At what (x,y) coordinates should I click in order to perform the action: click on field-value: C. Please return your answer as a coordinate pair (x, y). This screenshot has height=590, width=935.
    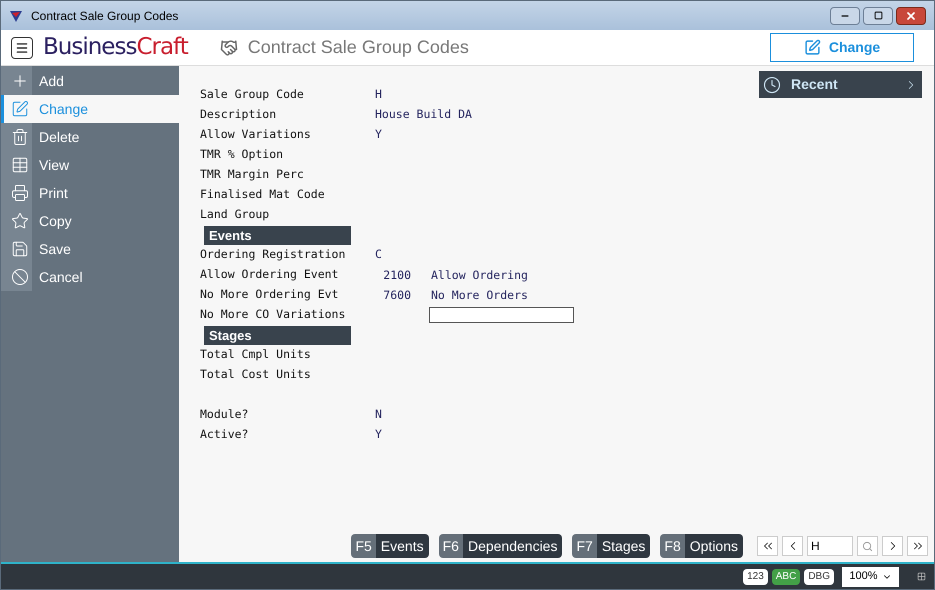
    Looking at the image, I should click on (378, 255).